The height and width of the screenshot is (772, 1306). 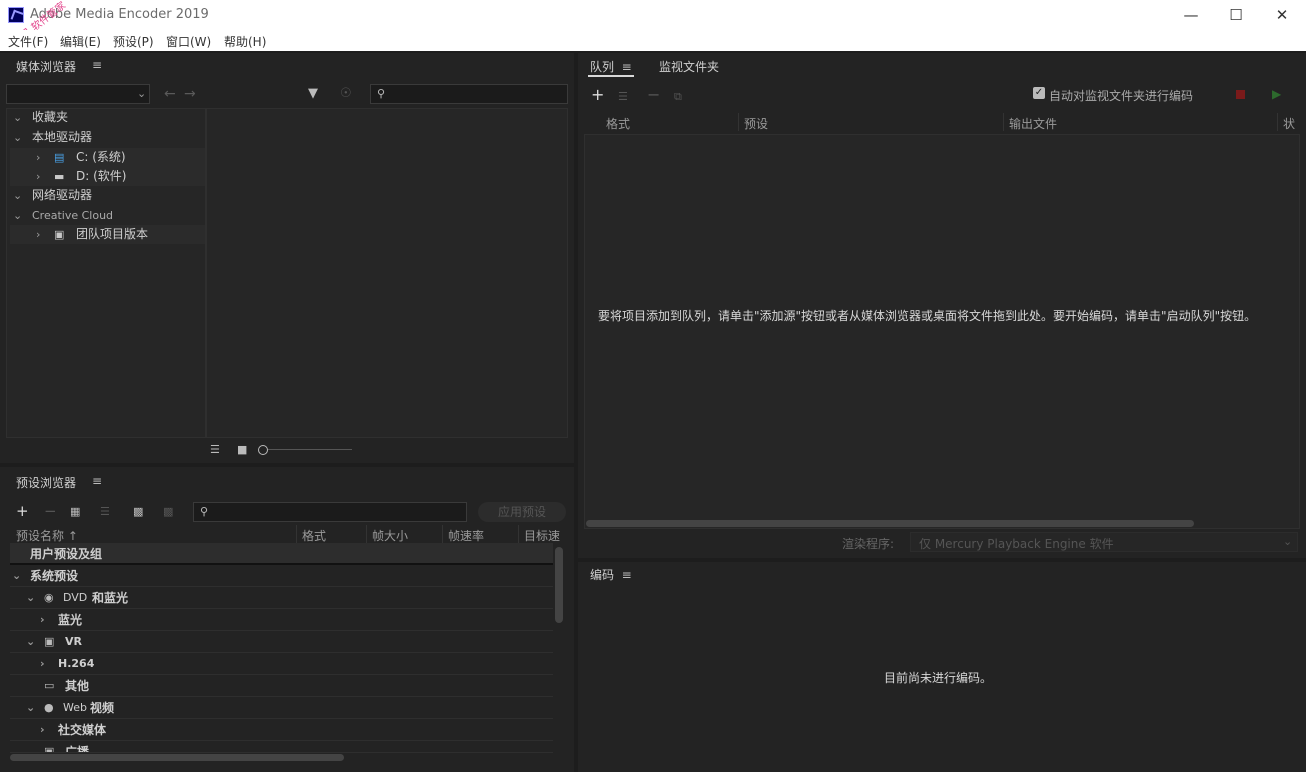 I want to click on preset-search-input: ⚲, so click(x=330, y=512).